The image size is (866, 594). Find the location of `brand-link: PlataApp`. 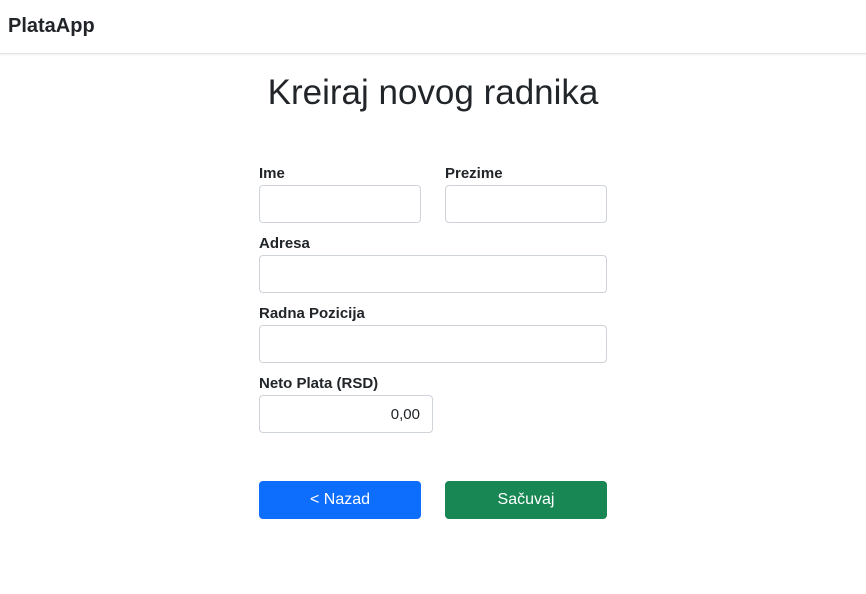

brand-link: PlataApp is located at coordinates (51, 26).